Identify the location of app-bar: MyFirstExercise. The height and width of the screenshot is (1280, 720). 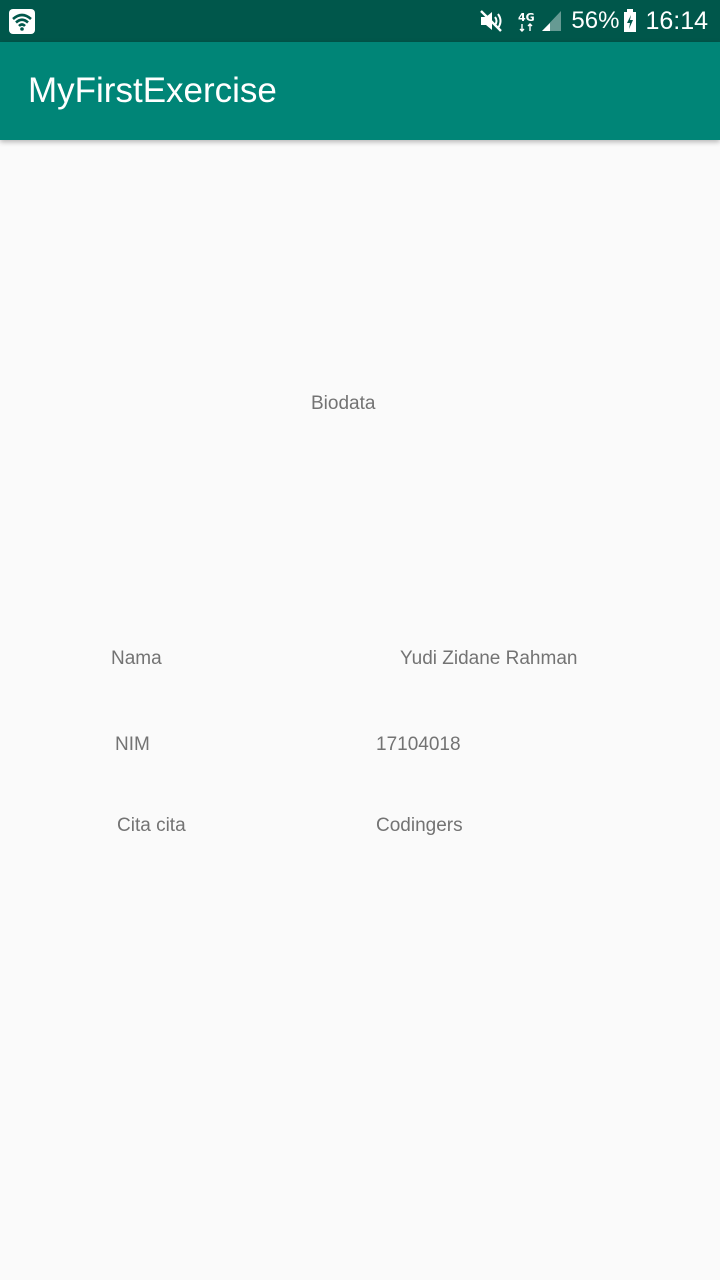
(360, 91).